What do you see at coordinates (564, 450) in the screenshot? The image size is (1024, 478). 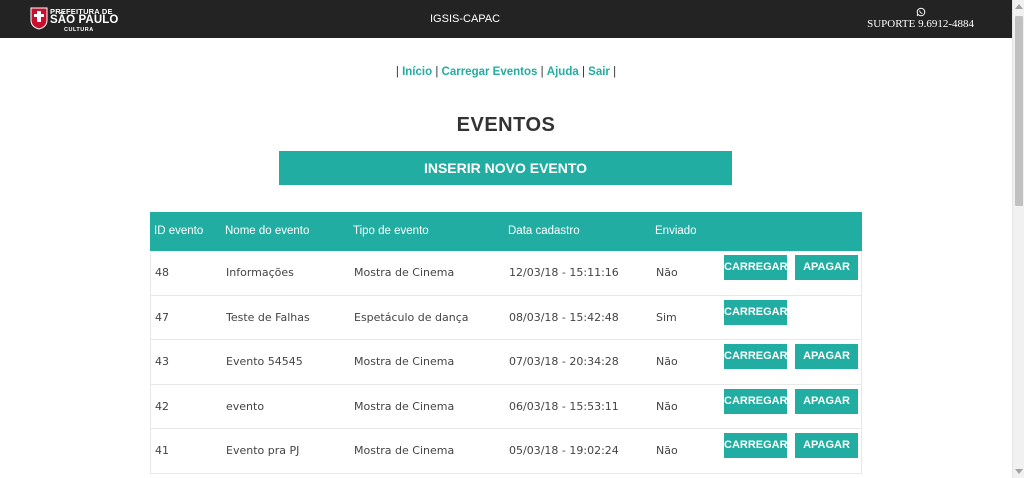 I see `cell-data: 05/03/18 - 19:02:24` at bounding box center [564, 450].